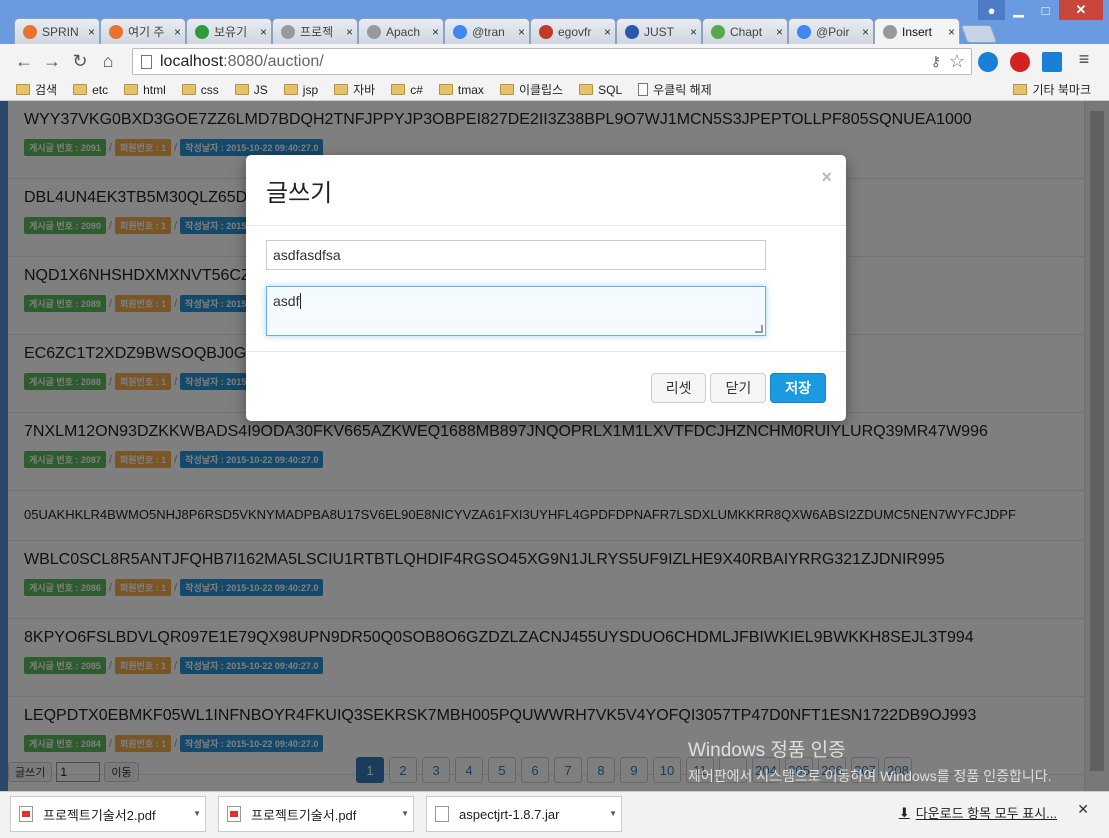 This screenshot has width=1109, height=838. What do you see at coordinates (90, 90) in the screenshot?
I see `bookmark-item: etc` at bounding box center [90, 90].